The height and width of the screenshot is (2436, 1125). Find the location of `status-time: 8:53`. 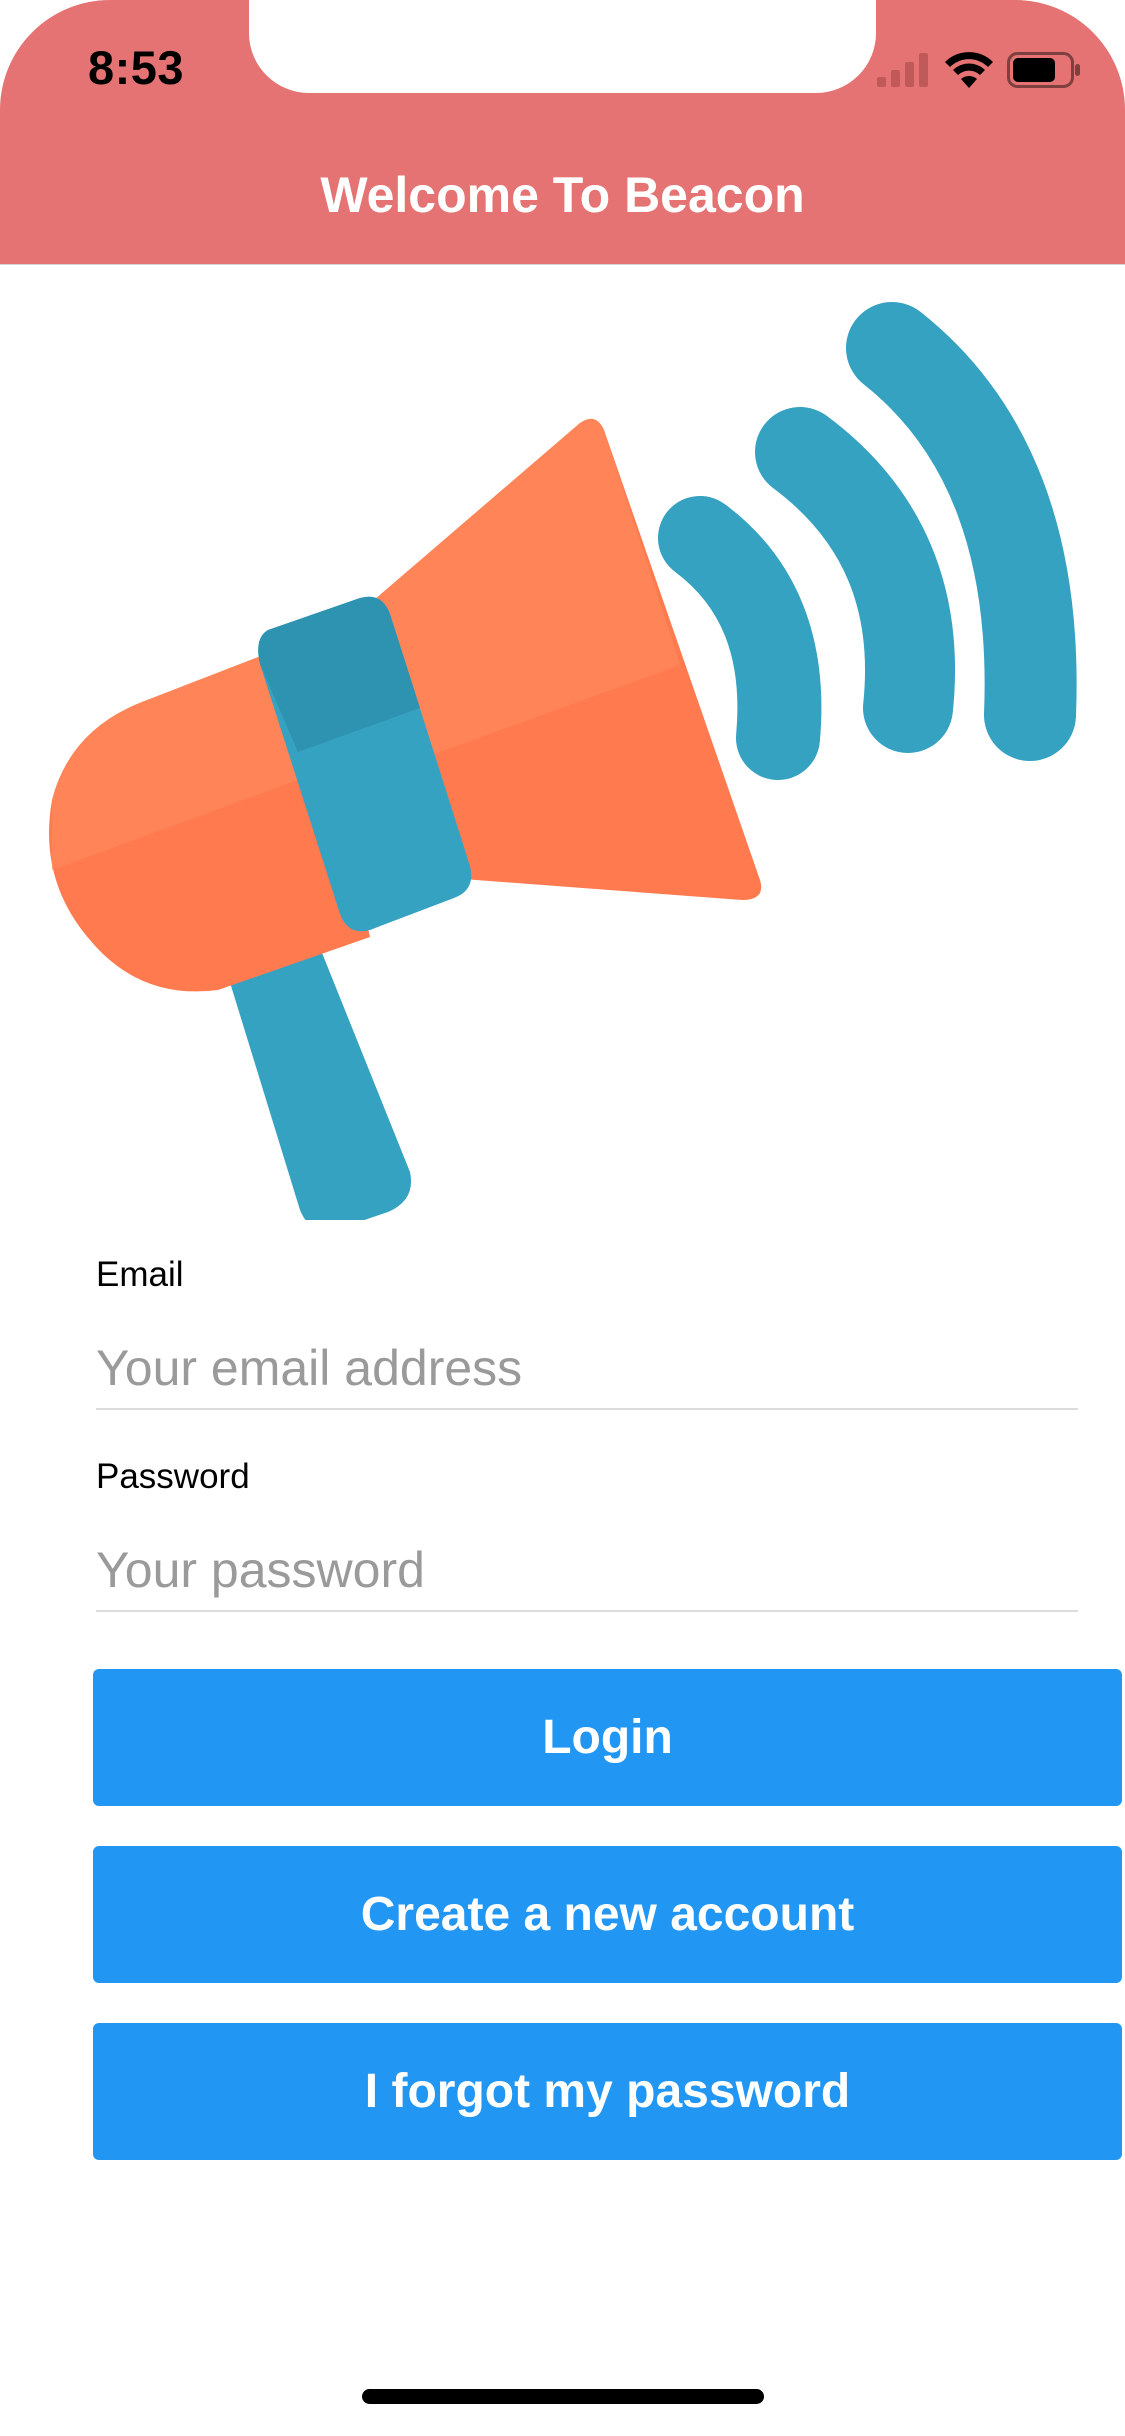

status-time: 8:53 is located at coordinates (136, 67).